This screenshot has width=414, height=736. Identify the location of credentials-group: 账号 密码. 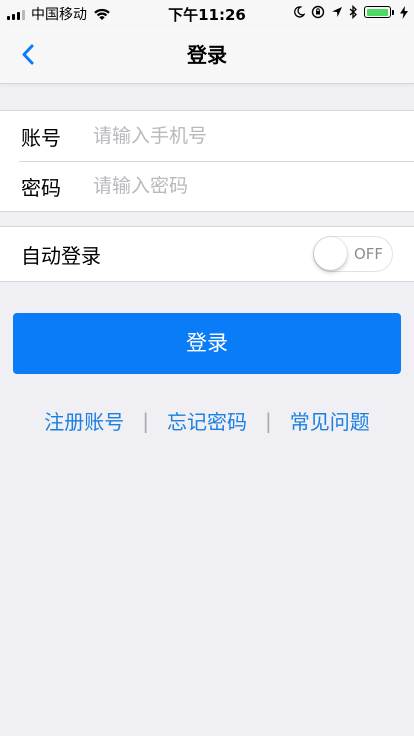
(207, 161).